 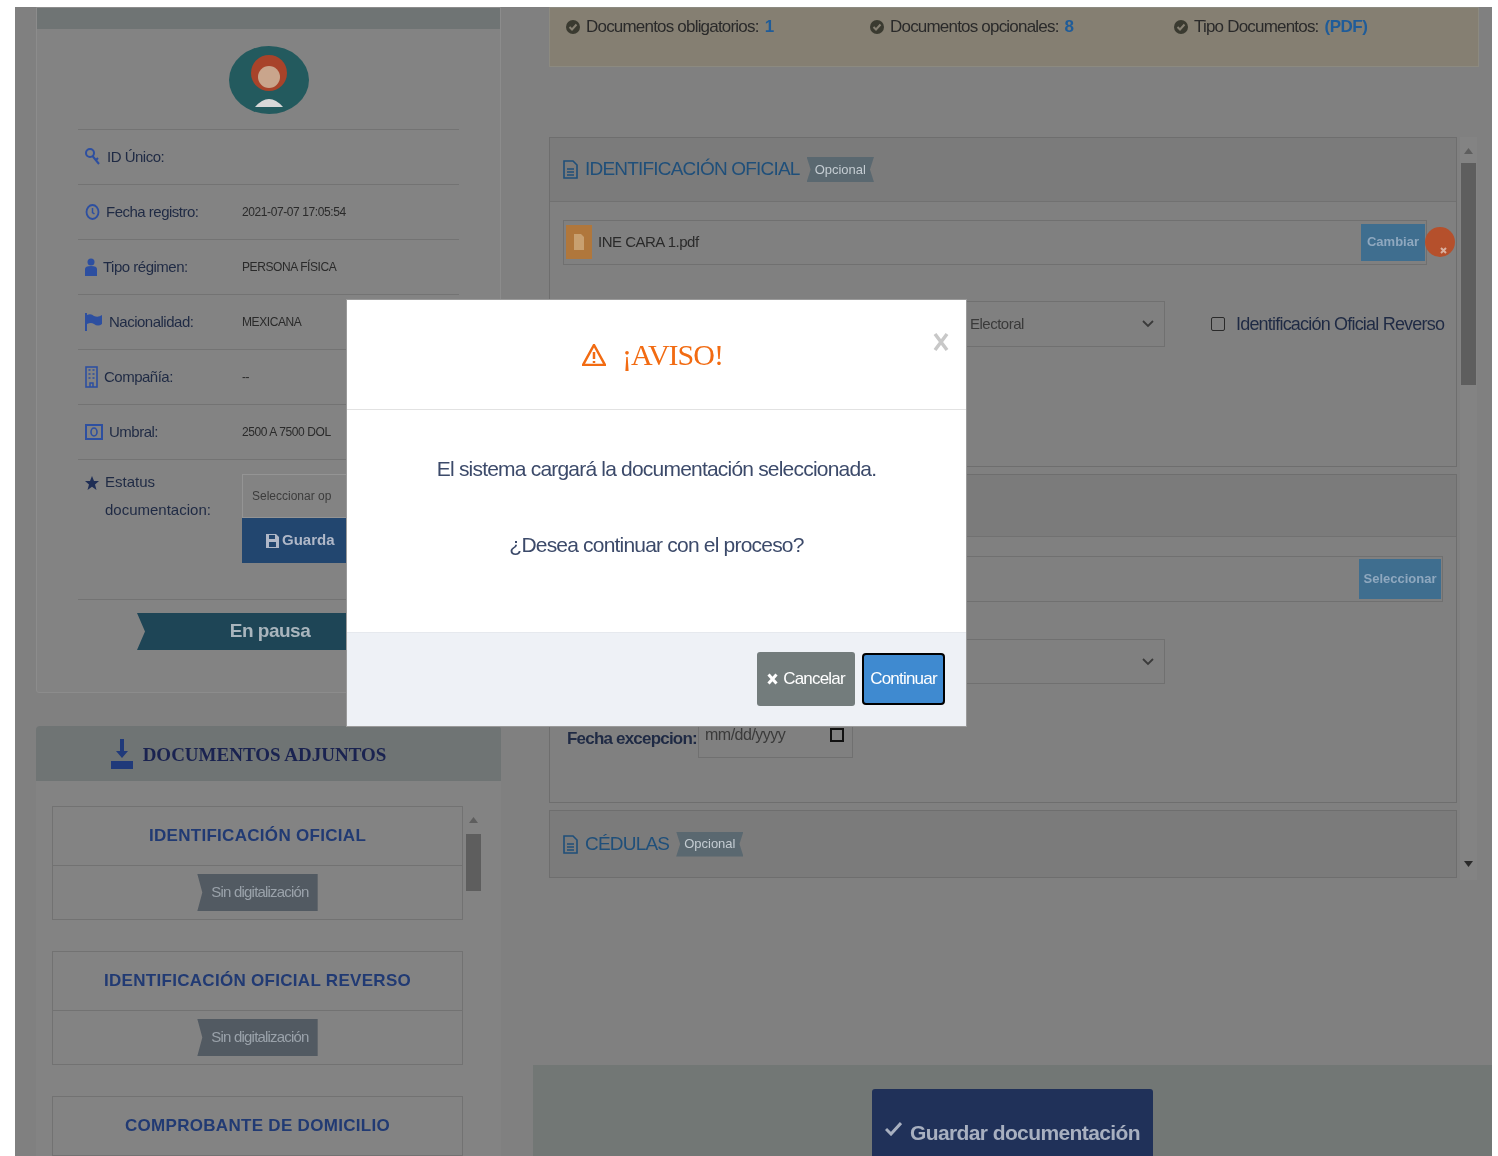 I want to click on star-icon, so click(x=92, y=483).